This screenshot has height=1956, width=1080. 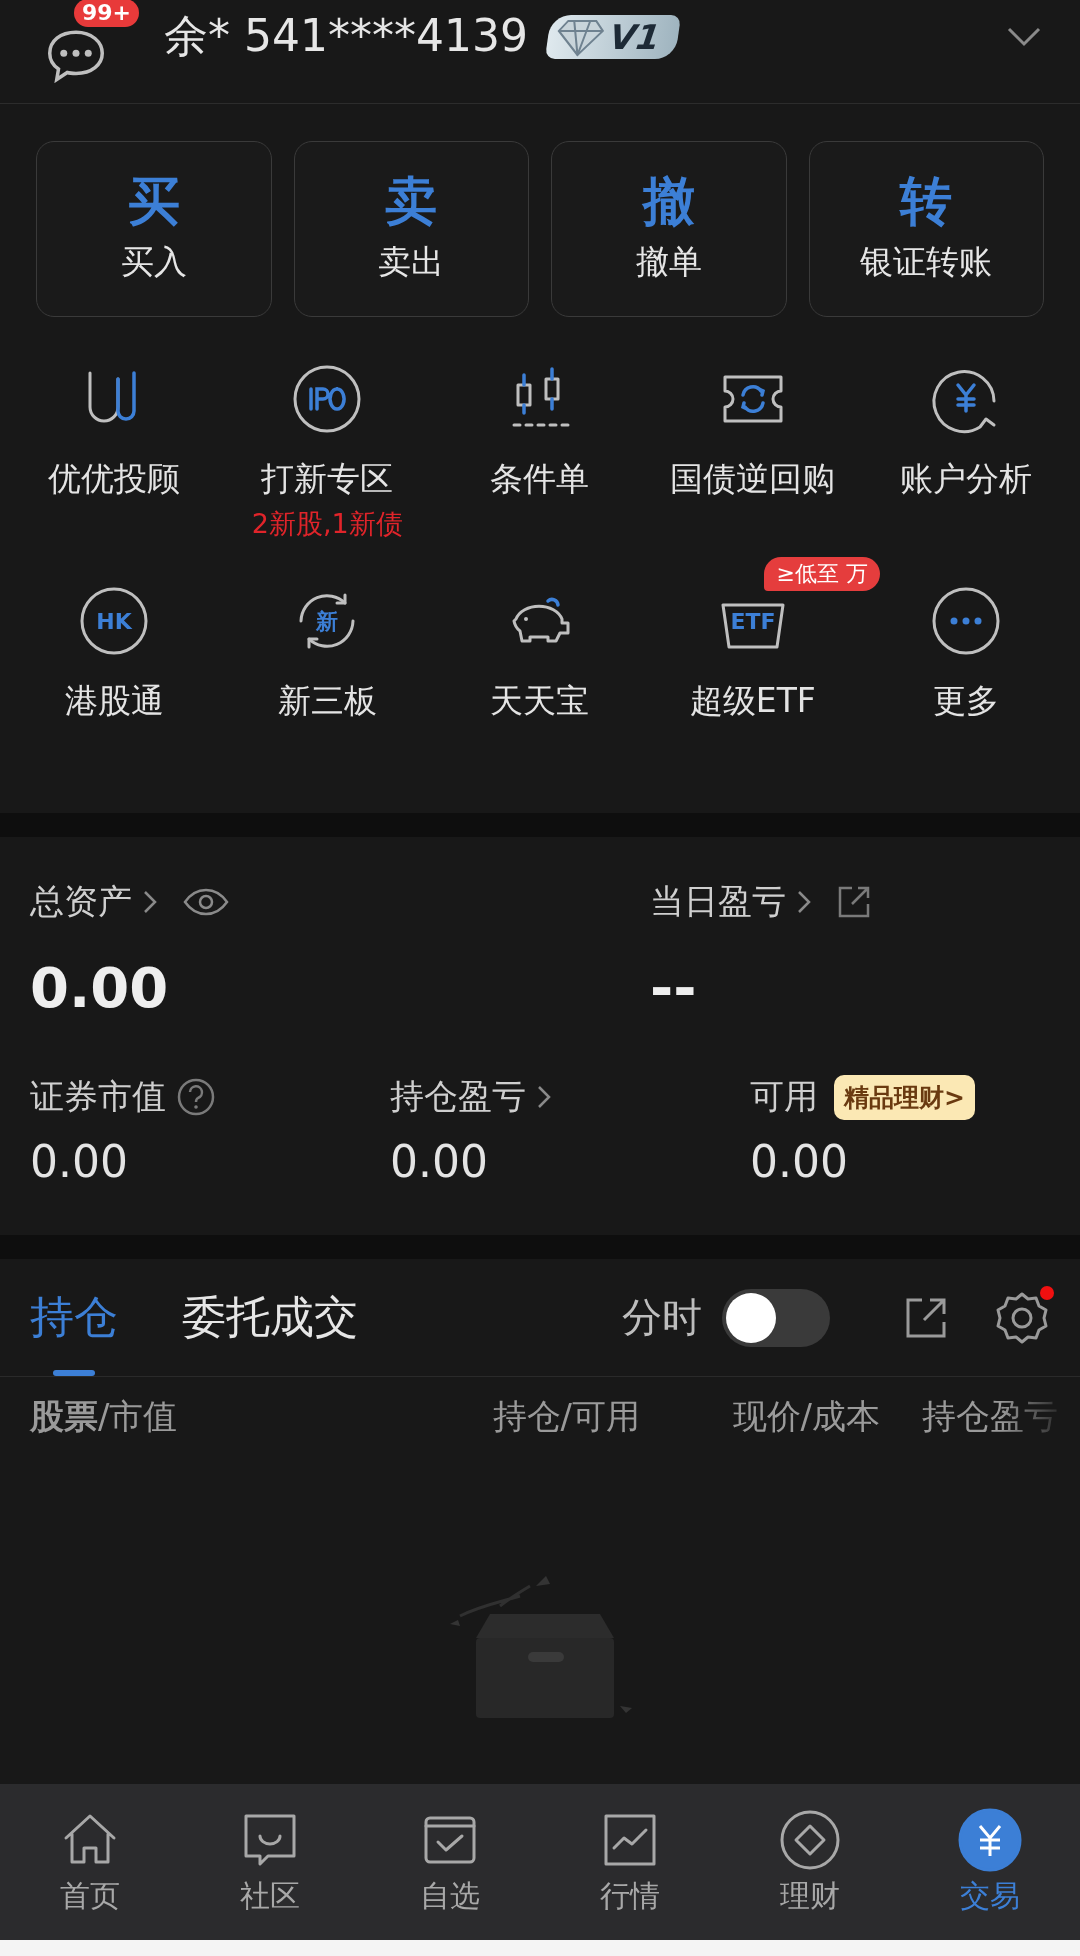 I want to click on total-assets-label: 总资产, so click(x=81, y=902).